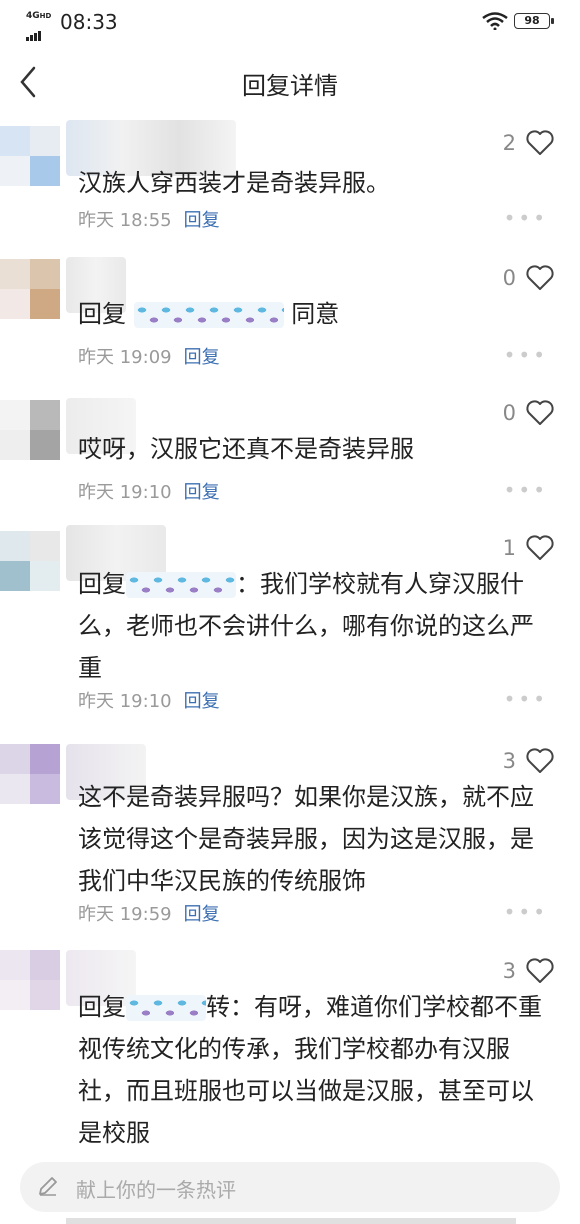 Image resolution: width=580 pixels, height=1224 pixels. Describe the element at coordinates (246, 449) in the screenshot. I see `comment-text: 哎呀，汉服它还真不是奇装异服` at that location.